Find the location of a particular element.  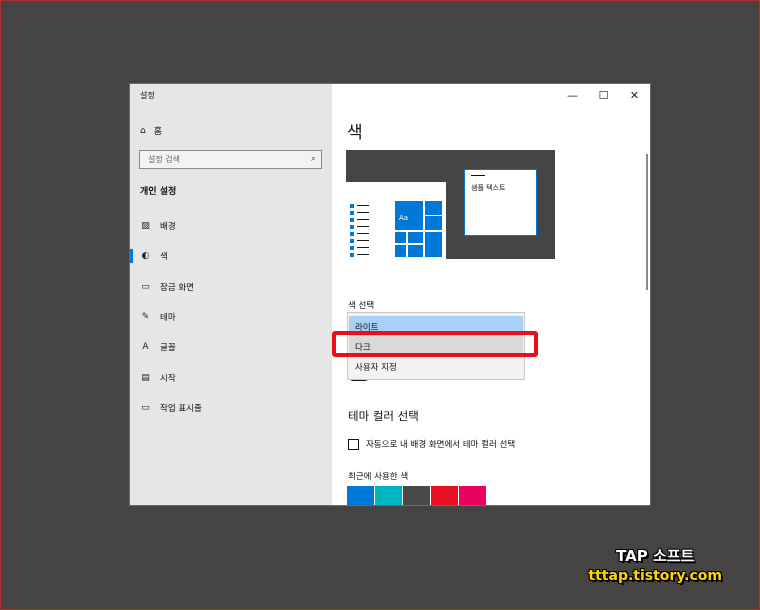

recent-colors-label: 최근에 사용한 색 is located at coordinates (378, 477).